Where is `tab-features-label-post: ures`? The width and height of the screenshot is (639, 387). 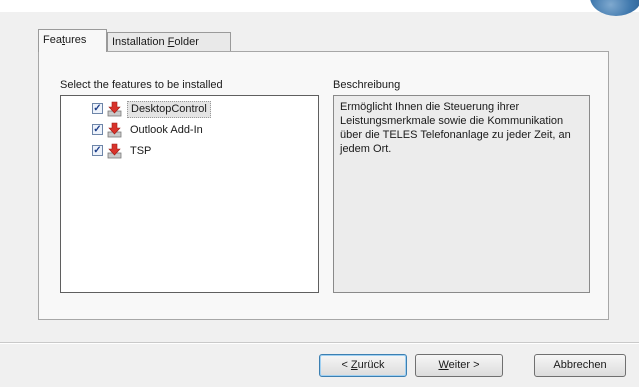 tab-features-label-post: ures is located at coordinates (76, 40).